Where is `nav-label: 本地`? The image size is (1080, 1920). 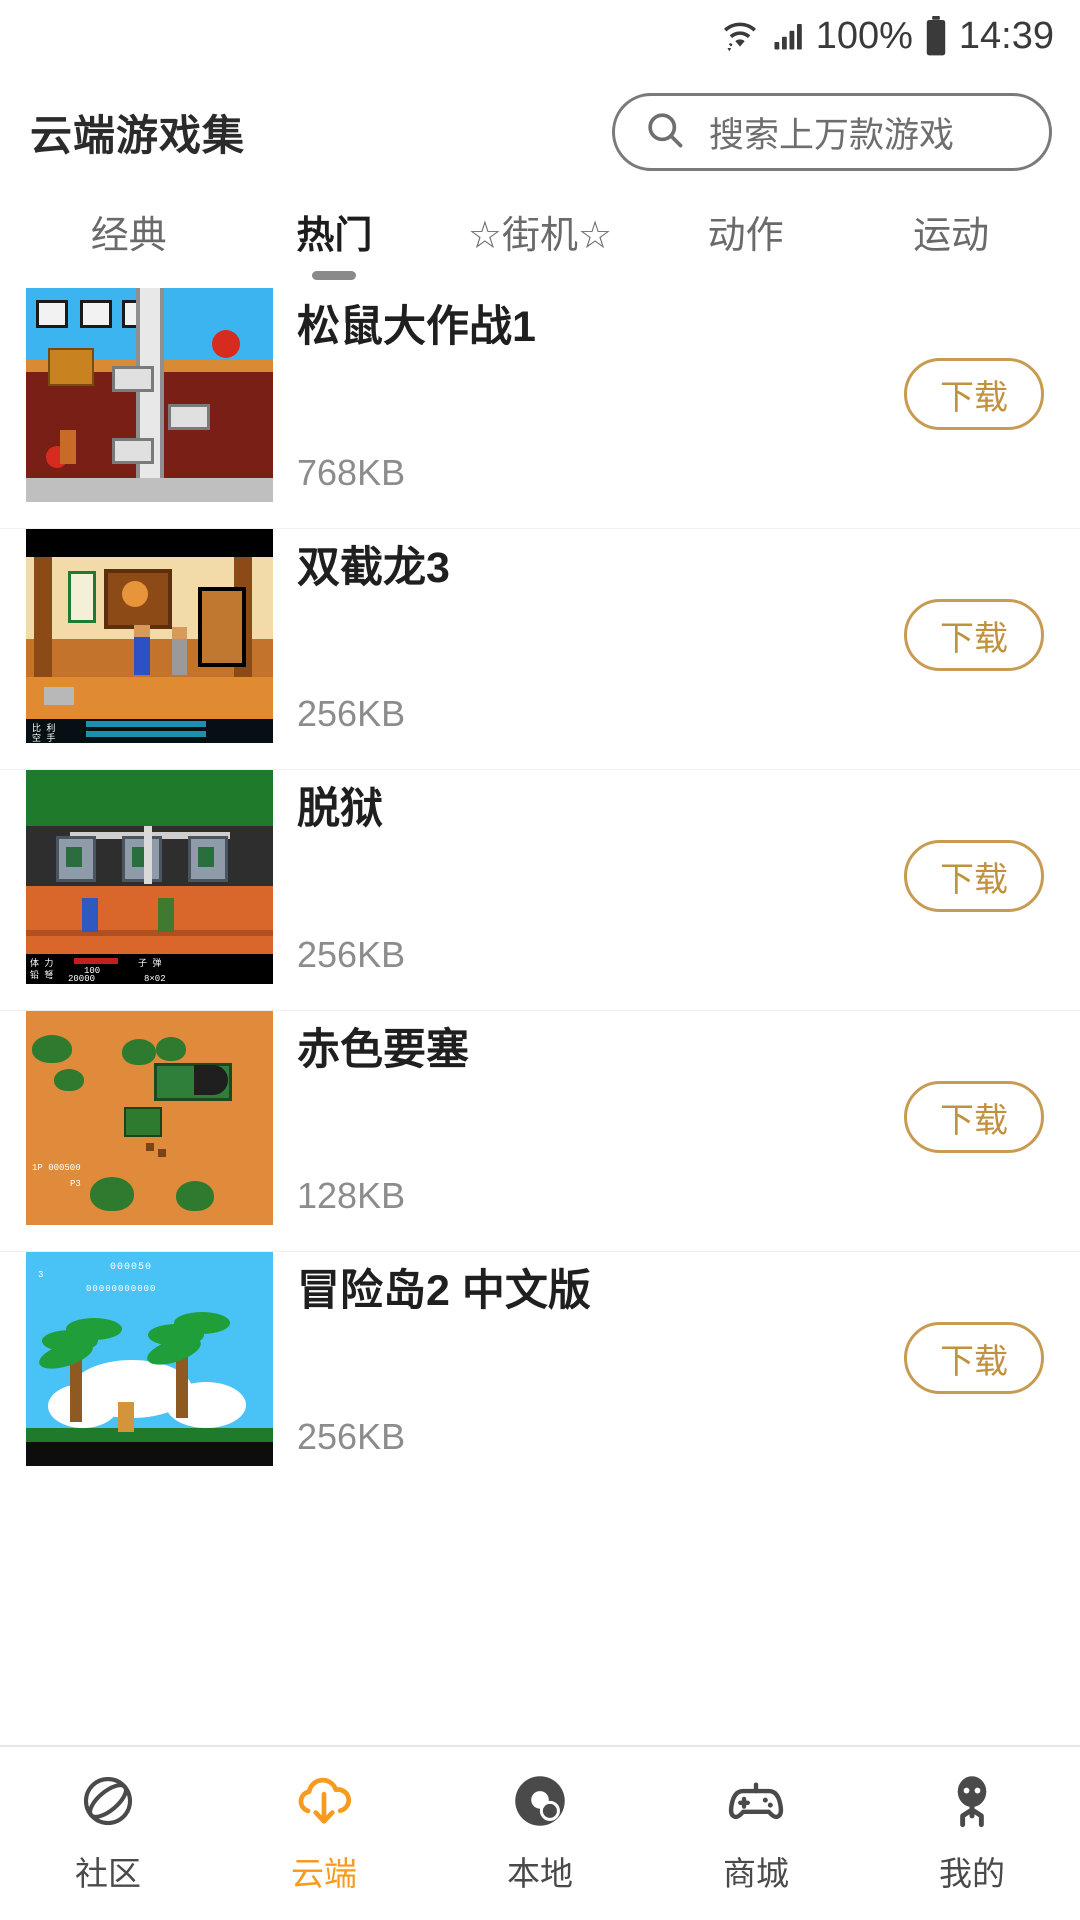
nav-label: 本地 is located at coordinates (540, 1873).